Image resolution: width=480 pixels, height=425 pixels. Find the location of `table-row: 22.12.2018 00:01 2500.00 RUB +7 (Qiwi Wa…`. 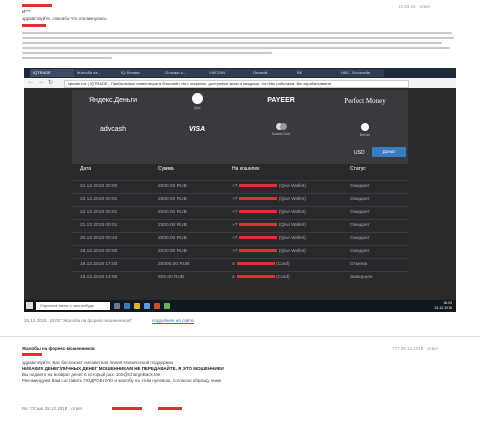

table-row: 22.12.2018 00:01 2500.00 RUB +7 (Qiwi Wa… is located at coordinates (240, 212).